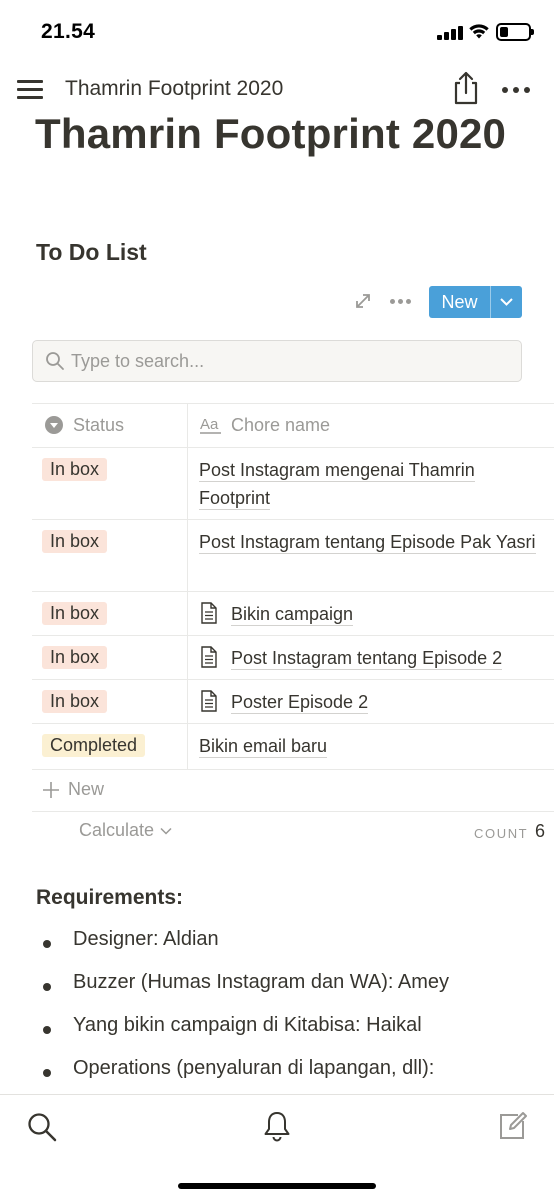 This screenshot has width=554, height=1200. What do you see at coordinates (512, 1126) in the screenshot?
I see `compose-icon` at bounding box center [512, 1126].